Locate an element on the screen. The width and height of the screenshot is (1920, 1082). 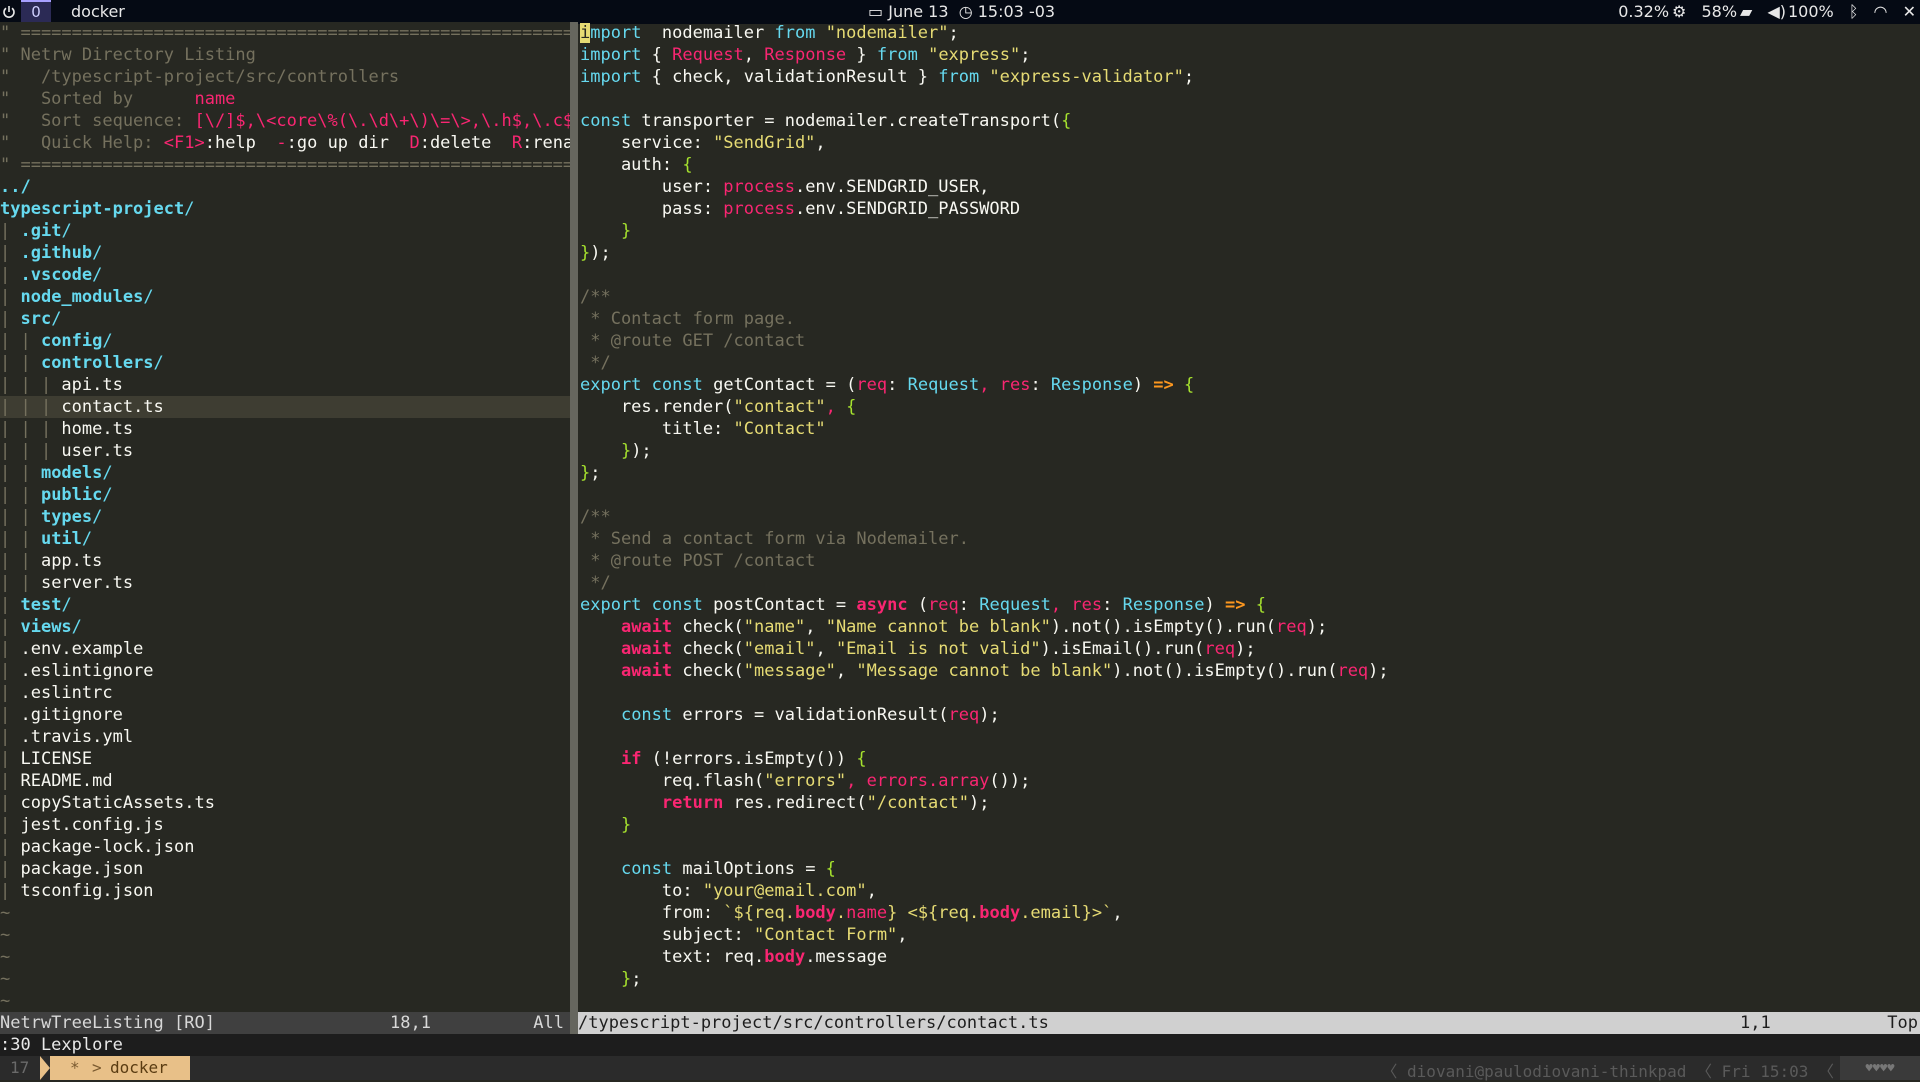
tree-entry: | package-lock.json is located at coordinates (97, 847).